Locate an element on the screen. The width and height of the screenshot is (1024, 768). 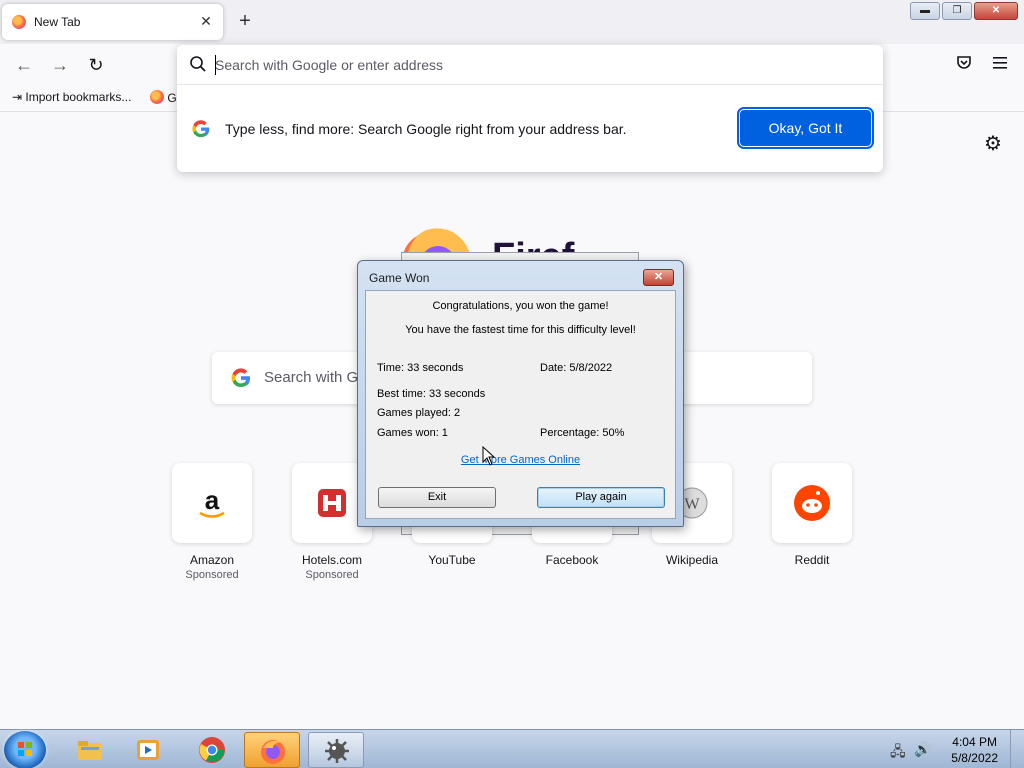
text-caret is located at coordinates (215, 65).